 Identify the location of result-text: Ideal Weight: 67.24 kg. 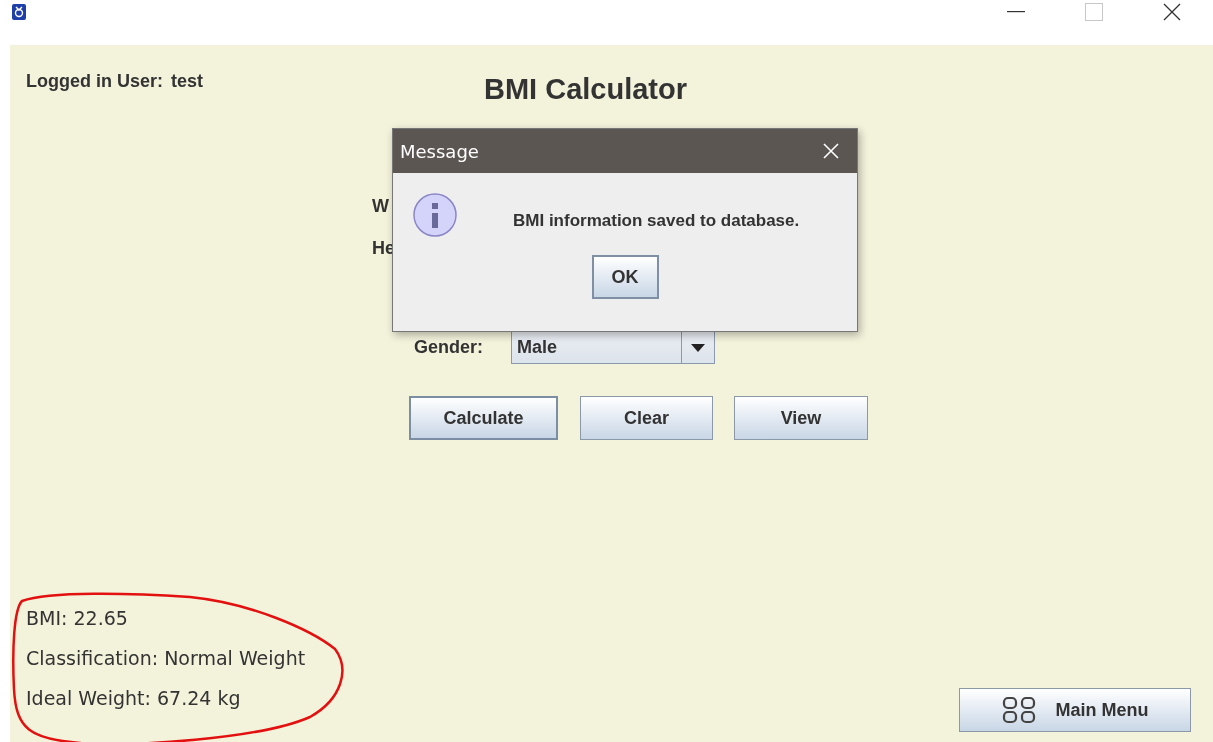
(134, 698).